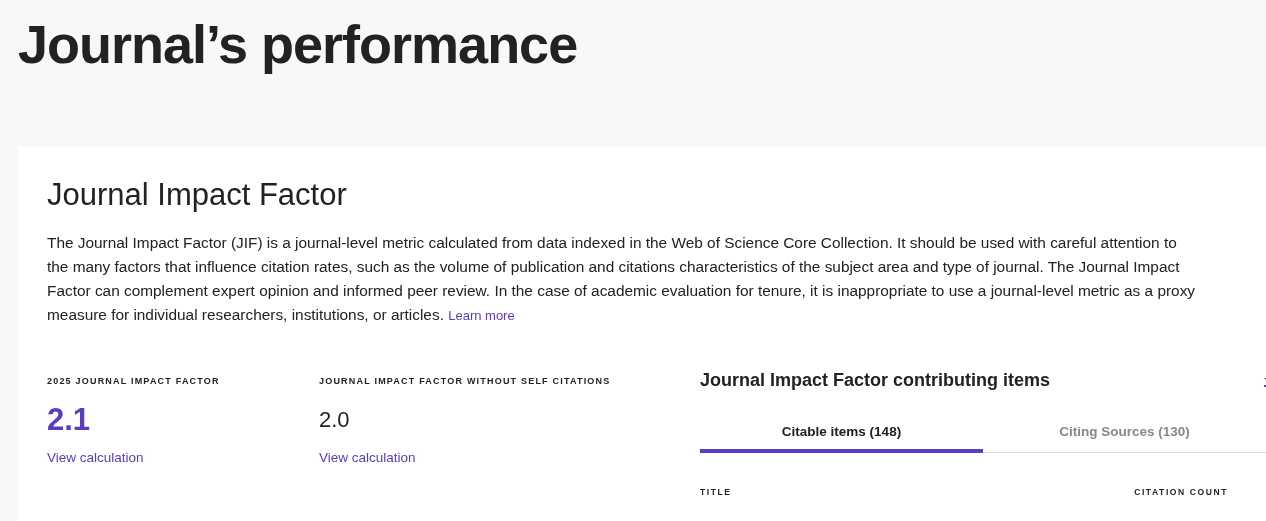 The width and height of the screenshot is (1266, 521). Describe the element at coordinates (841, 434) in the screenshot. I see `tab: Citable items (148)` at that location.